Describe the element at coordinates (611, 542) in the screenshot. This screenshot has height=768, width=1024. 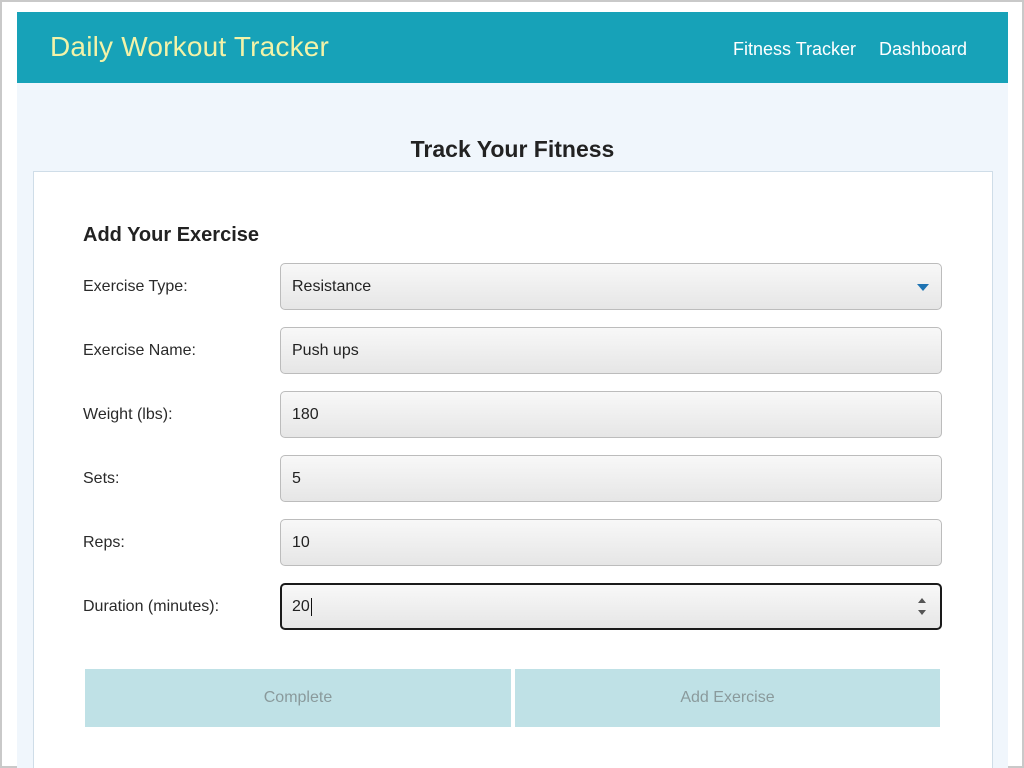
I see `reps-input: 10` at that location.